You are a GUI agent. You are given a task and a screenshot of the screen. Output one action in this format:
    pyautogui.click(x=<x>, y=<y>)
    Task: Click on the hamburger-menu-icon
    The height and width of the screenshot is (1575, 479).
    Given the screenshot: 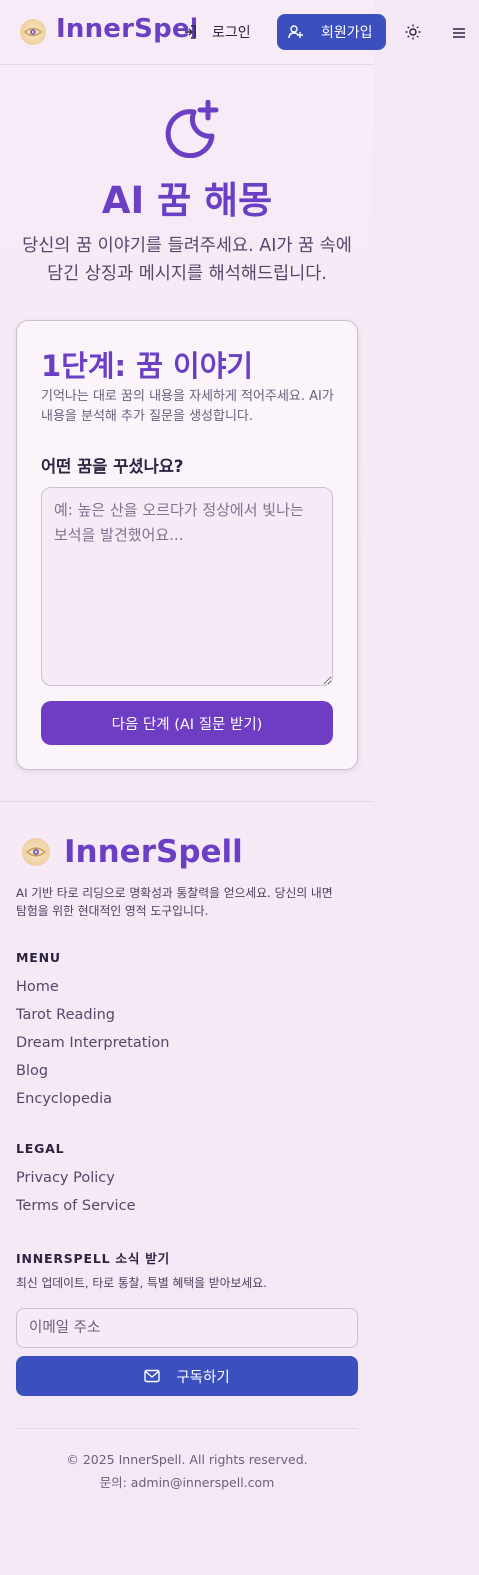 What is the action you would take?
    pyautogui.click(x=459, y=33)
    